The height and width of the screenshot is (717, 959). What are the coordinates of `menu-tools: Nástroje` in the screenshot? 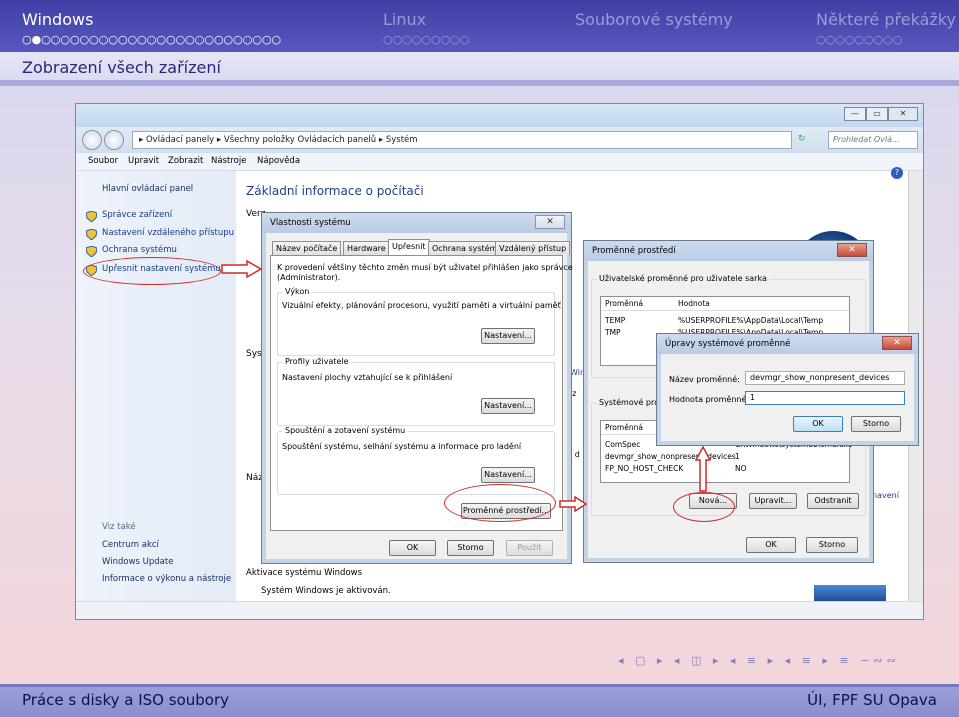 It's located at (228, 161).